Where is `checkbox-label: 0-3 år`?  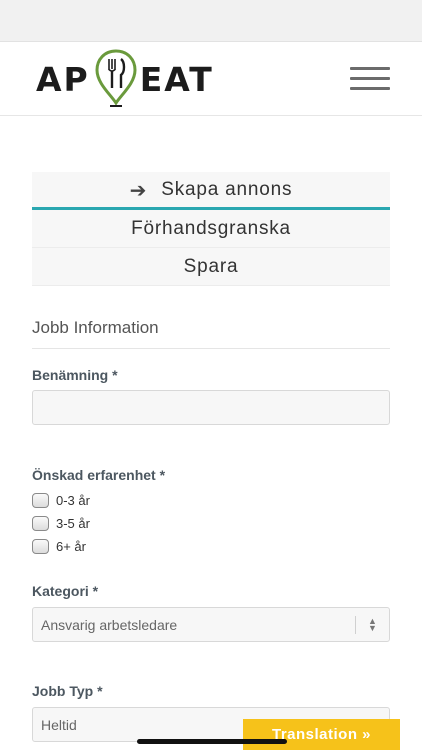 checkbox-label: 0-3 år is located at coordinates (73, 500).